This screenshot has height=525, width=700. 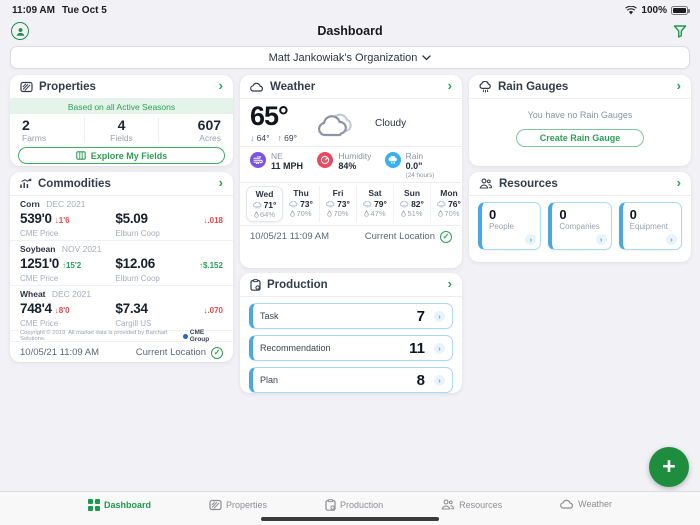 What do you see at coordinates (580, 226) in the screenshot?
I see `companies-tile: 0 Companies ›` at bounding box center [580, 226].